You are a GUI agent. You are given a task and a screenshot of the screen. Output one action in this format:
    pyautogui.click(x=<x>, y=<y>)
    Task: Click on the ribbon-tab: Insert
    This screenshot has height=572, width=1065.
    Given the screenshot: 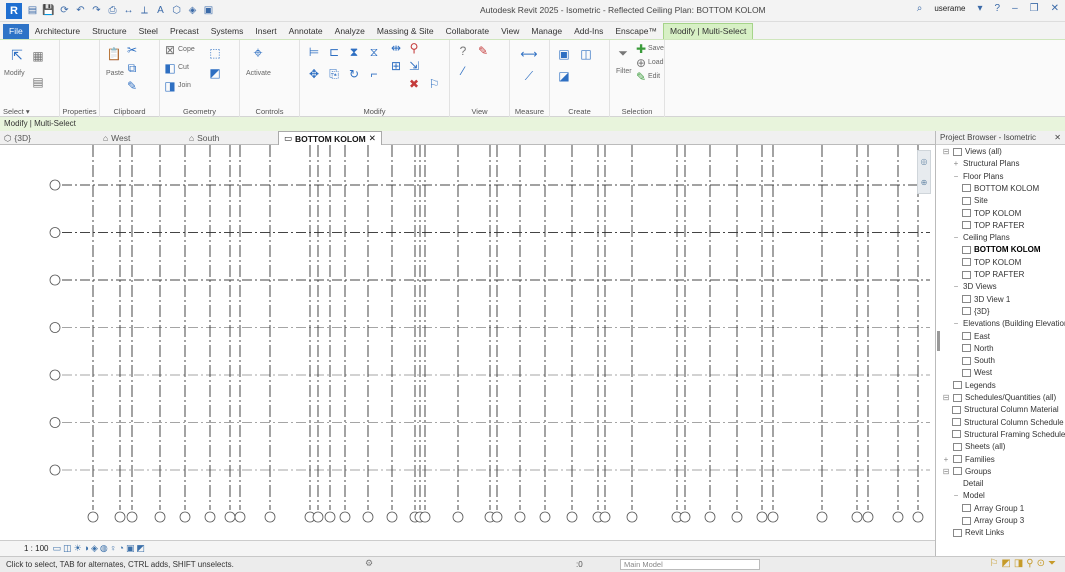 What is the action you would take?
    pyautogui.click(x=265, y=31)
    